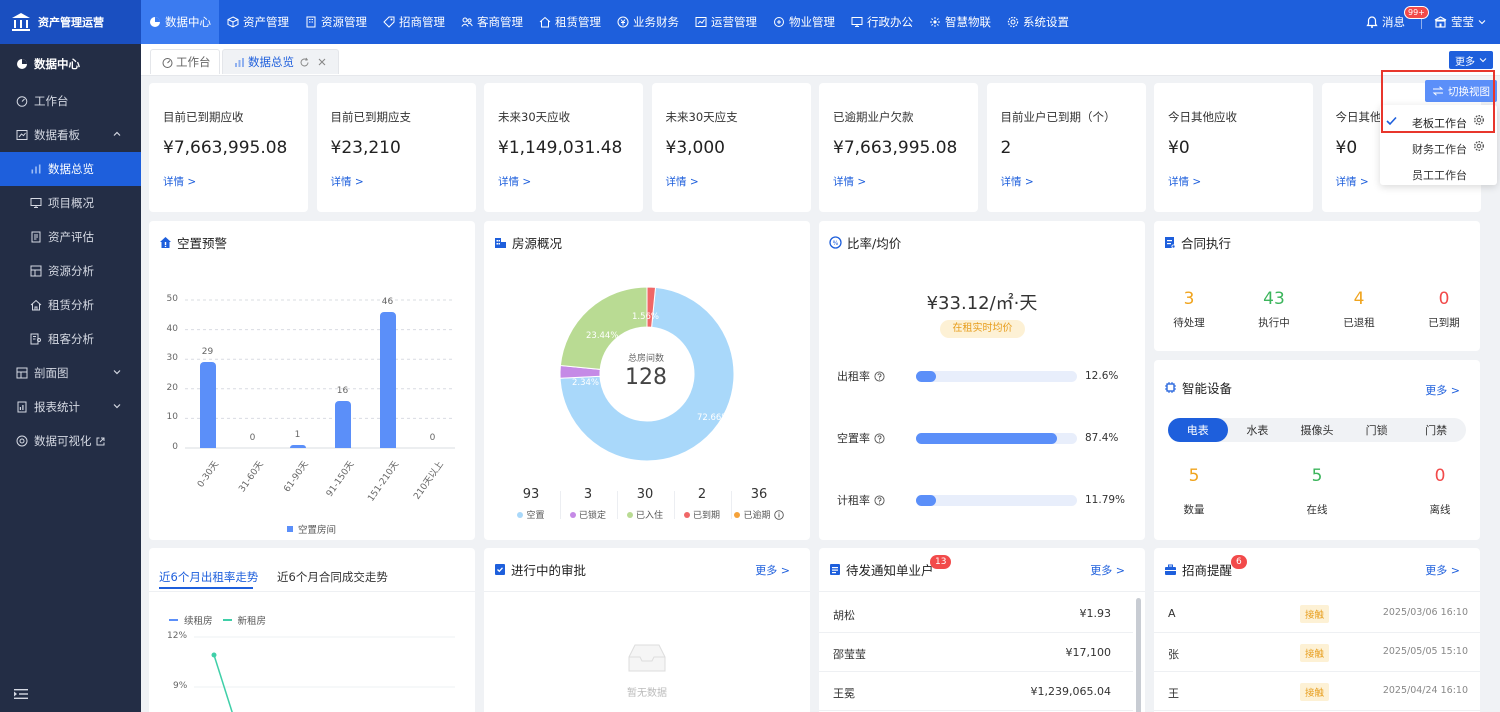  Describe the element at coordinates (70, 169) in the screenshot. I see `sidebar-subitem-0: 数据总览` at that location.